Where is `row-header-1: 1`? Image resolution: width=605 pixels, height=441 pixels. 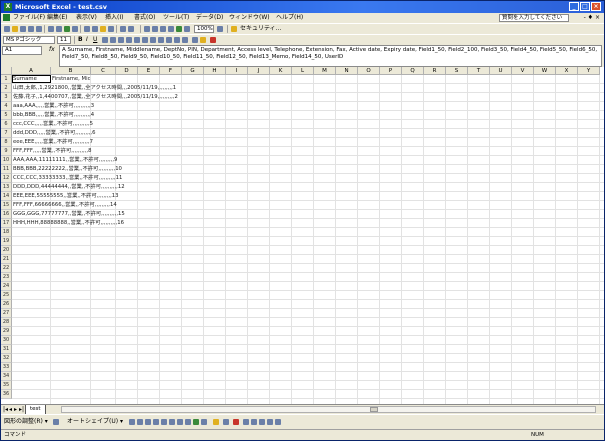
row-header-1: 1 is located at coordinates (6, 79).